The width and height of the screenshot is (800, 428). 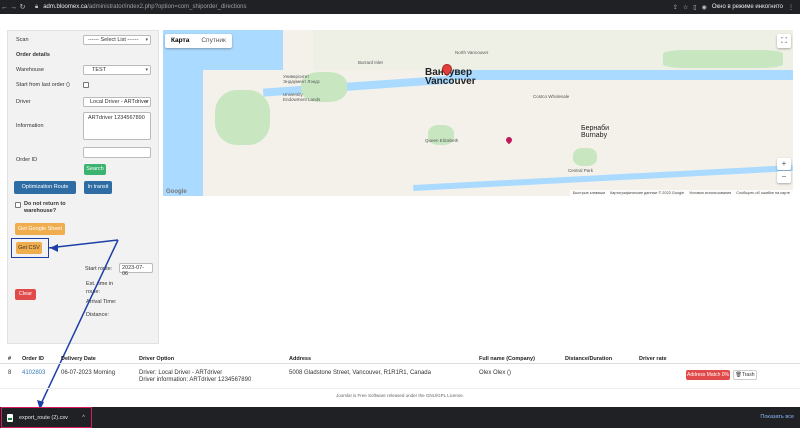 What do you see at coordinates (22, 40) in the screenshot?
I see `scan-label: Scan` at bounding box center [22, 40].